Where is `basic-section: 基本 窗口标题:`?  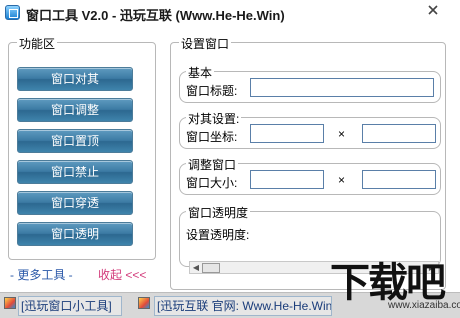 basic-section: 基本 窗口标题: is located at coordinates (310, 83).